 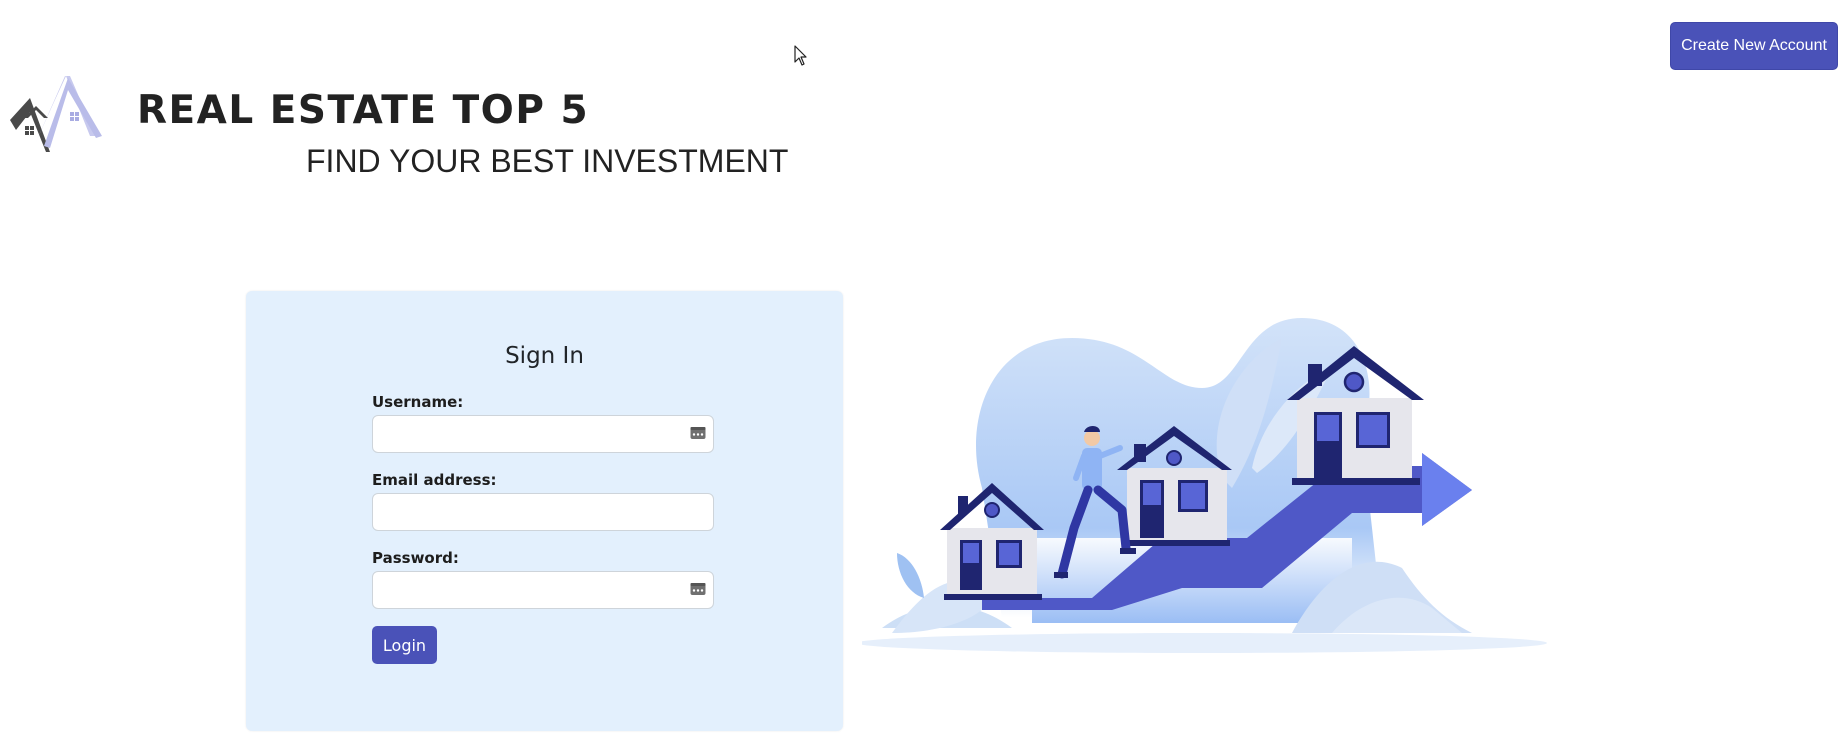 I want to click on password-label: Password:, so click(x=415, y=558).